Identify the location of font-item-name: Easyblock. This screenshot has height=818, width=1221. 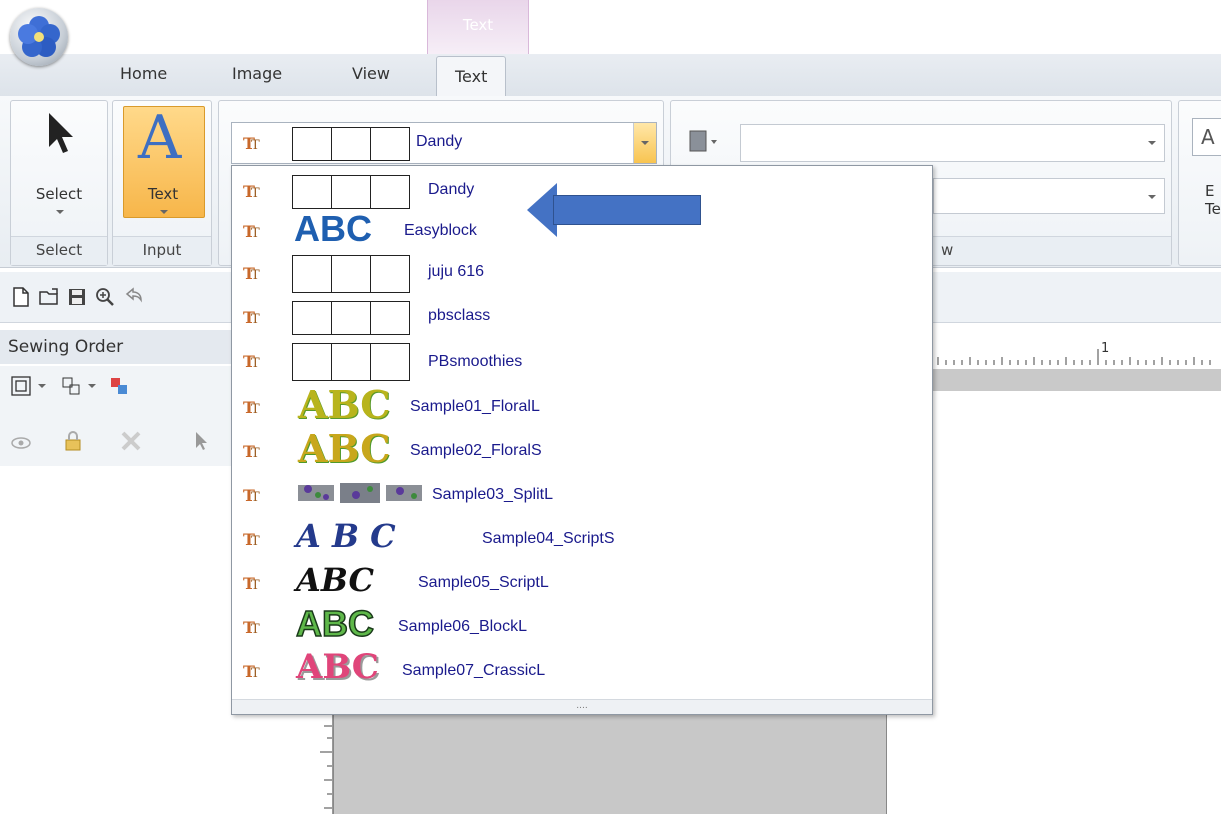
(440, 230).